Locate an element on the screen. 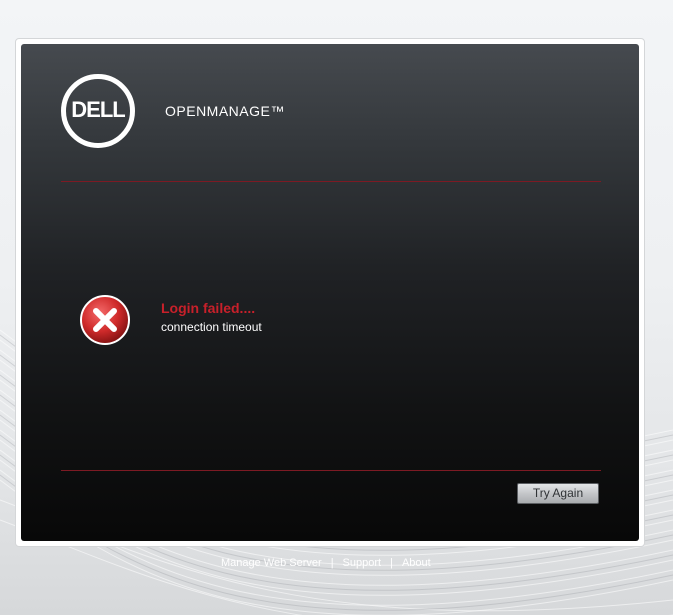 This screenshot has height=615, width=673. error-x-icon is located at coordinates (105, 320).